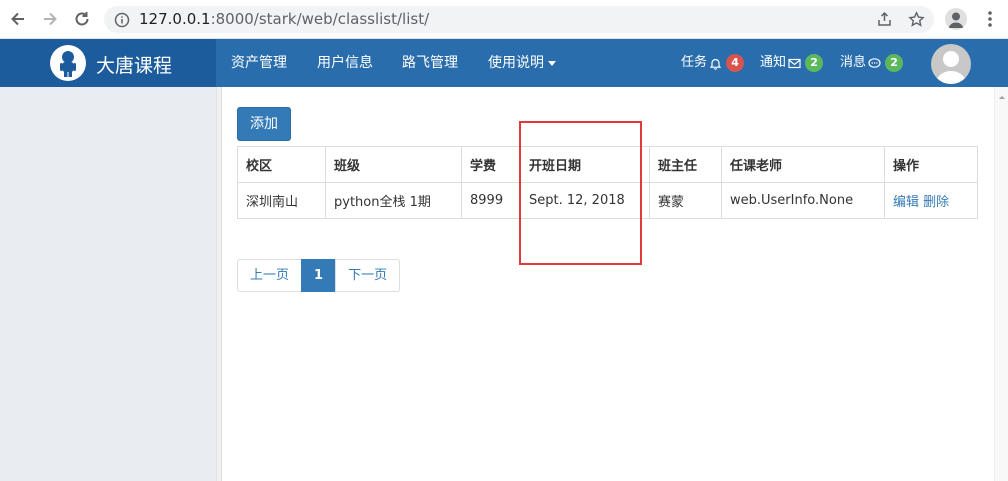 The image size is (1008, 481). Describe the element at coordinates (931, 164) in the screenshot. I see `col-header-actions: 操作` at that location.